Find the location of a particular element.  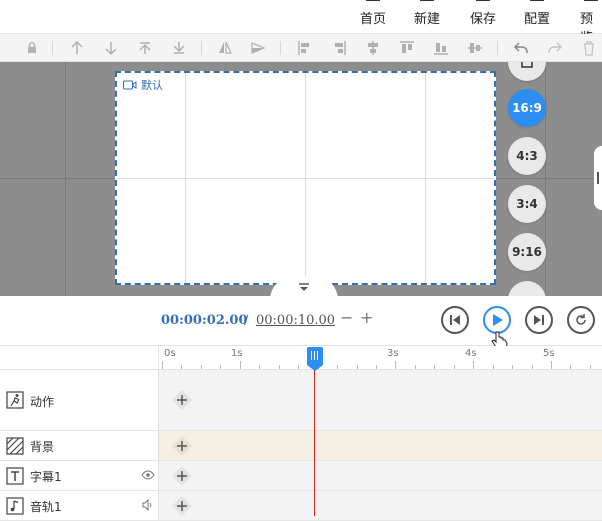

timeline-ruler: 0s 1s 3s 4s 5s is located at coordinates (380, 358).